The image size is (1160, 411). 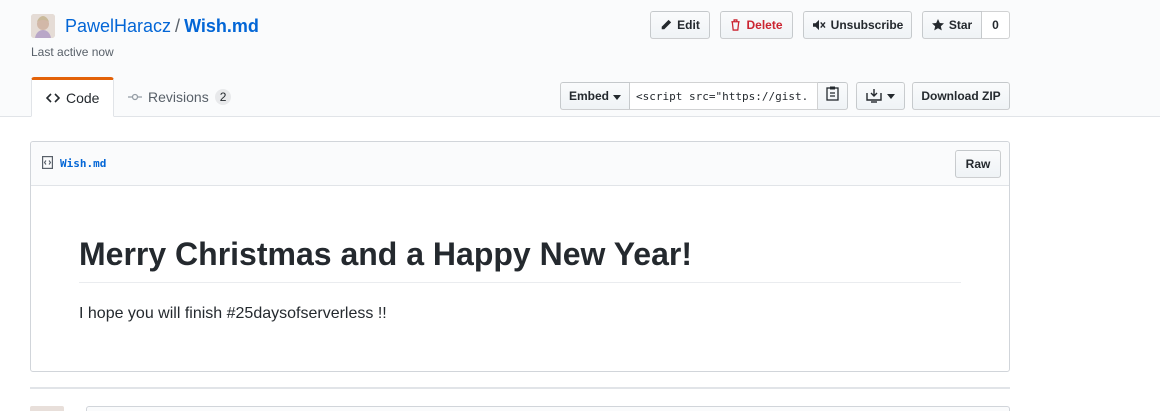 I want to click on file-name-link: Wish.md, so click(x=83, y=163).